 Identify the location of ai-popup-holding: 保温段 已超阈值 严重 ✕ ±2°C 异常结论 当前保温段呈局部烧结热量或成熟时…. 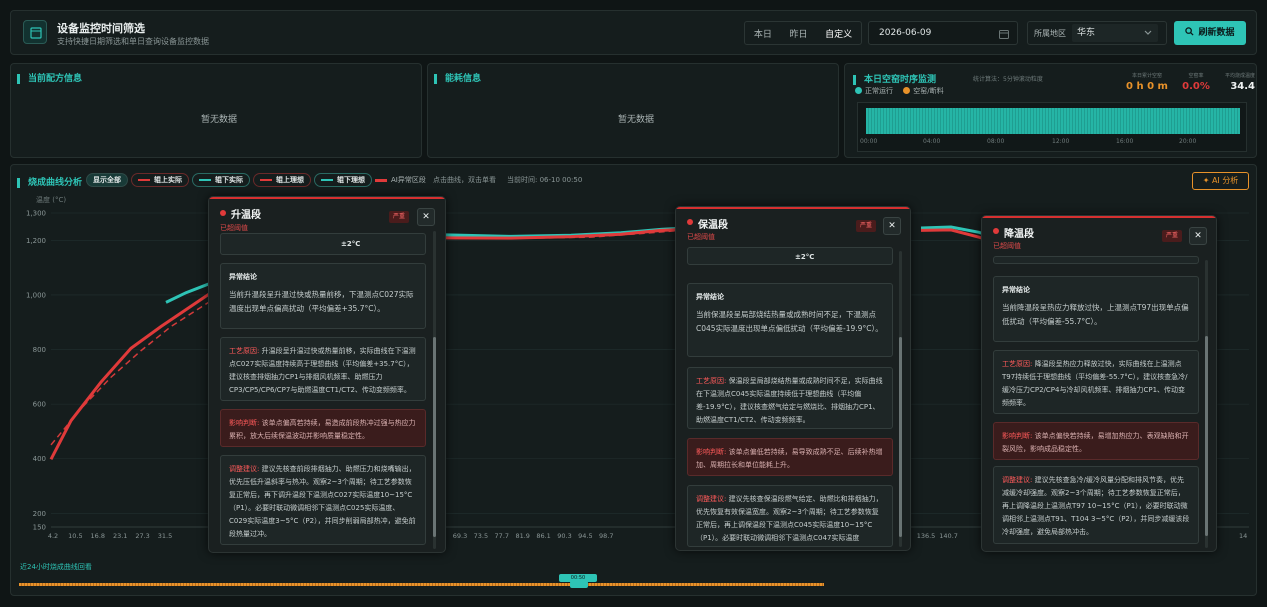
(793, 378).